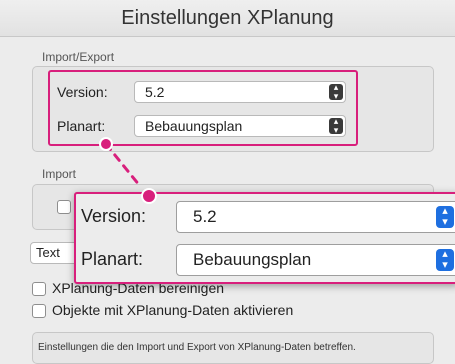 The image size is (455, 364). Describe the element at coordinates (315, 260) in the screenshot. I see `callout-planart-select: Bebauungsplan ▴ ▾` at that location.